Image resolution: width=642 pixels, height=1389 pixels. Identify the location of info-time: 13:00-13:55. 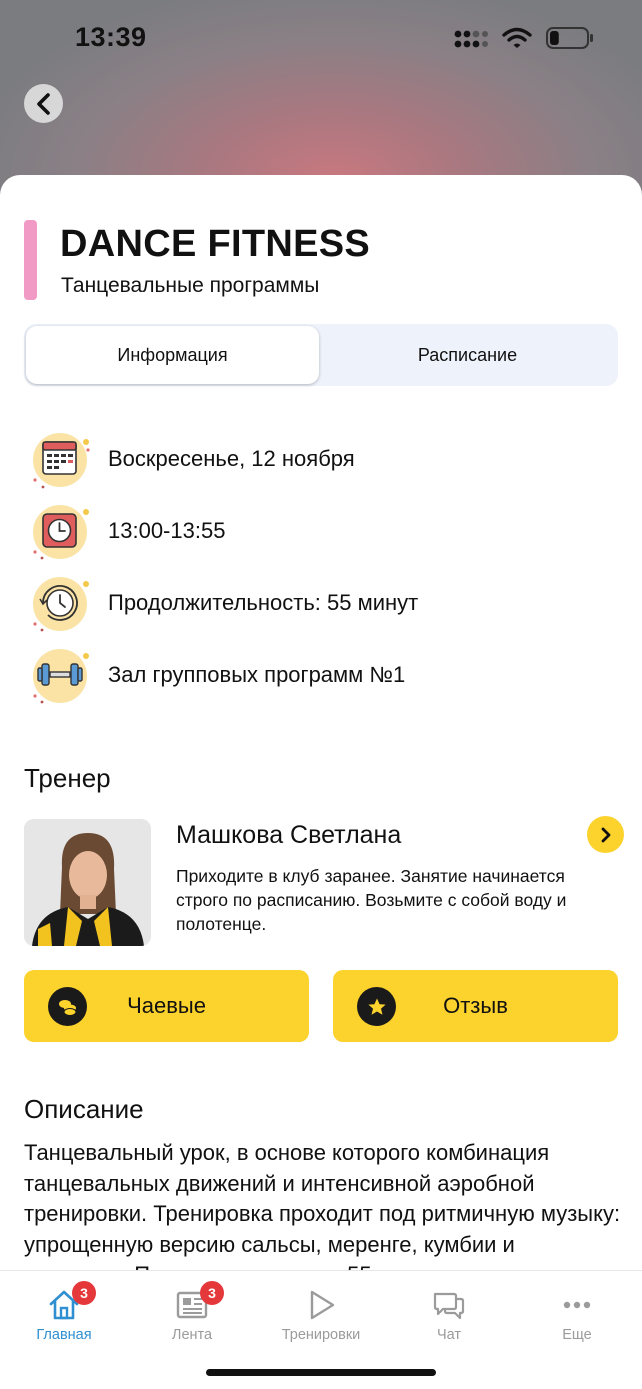
(167, 530).